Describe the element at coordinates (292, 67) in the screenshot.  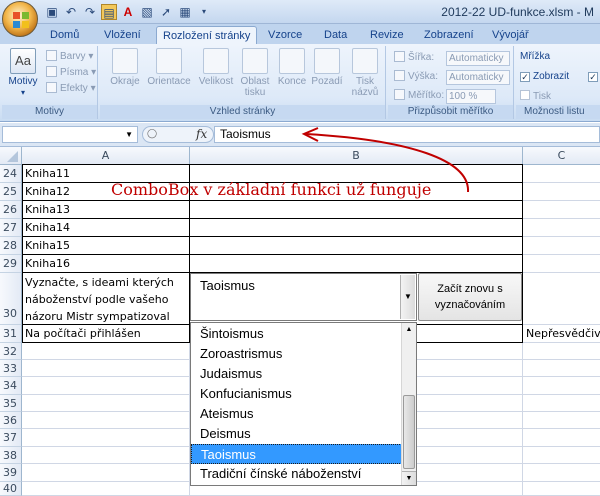
I see `konce-button: Konce` at that location.